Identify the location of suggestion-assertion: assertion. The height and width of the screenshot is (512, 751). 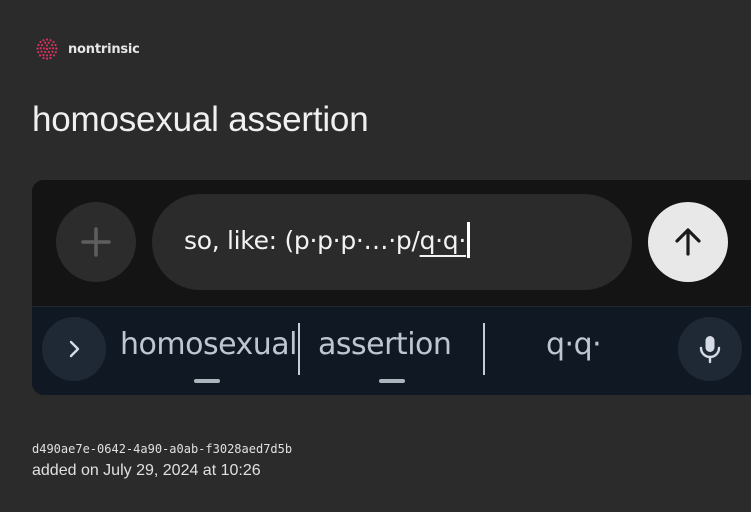
(385, 344).